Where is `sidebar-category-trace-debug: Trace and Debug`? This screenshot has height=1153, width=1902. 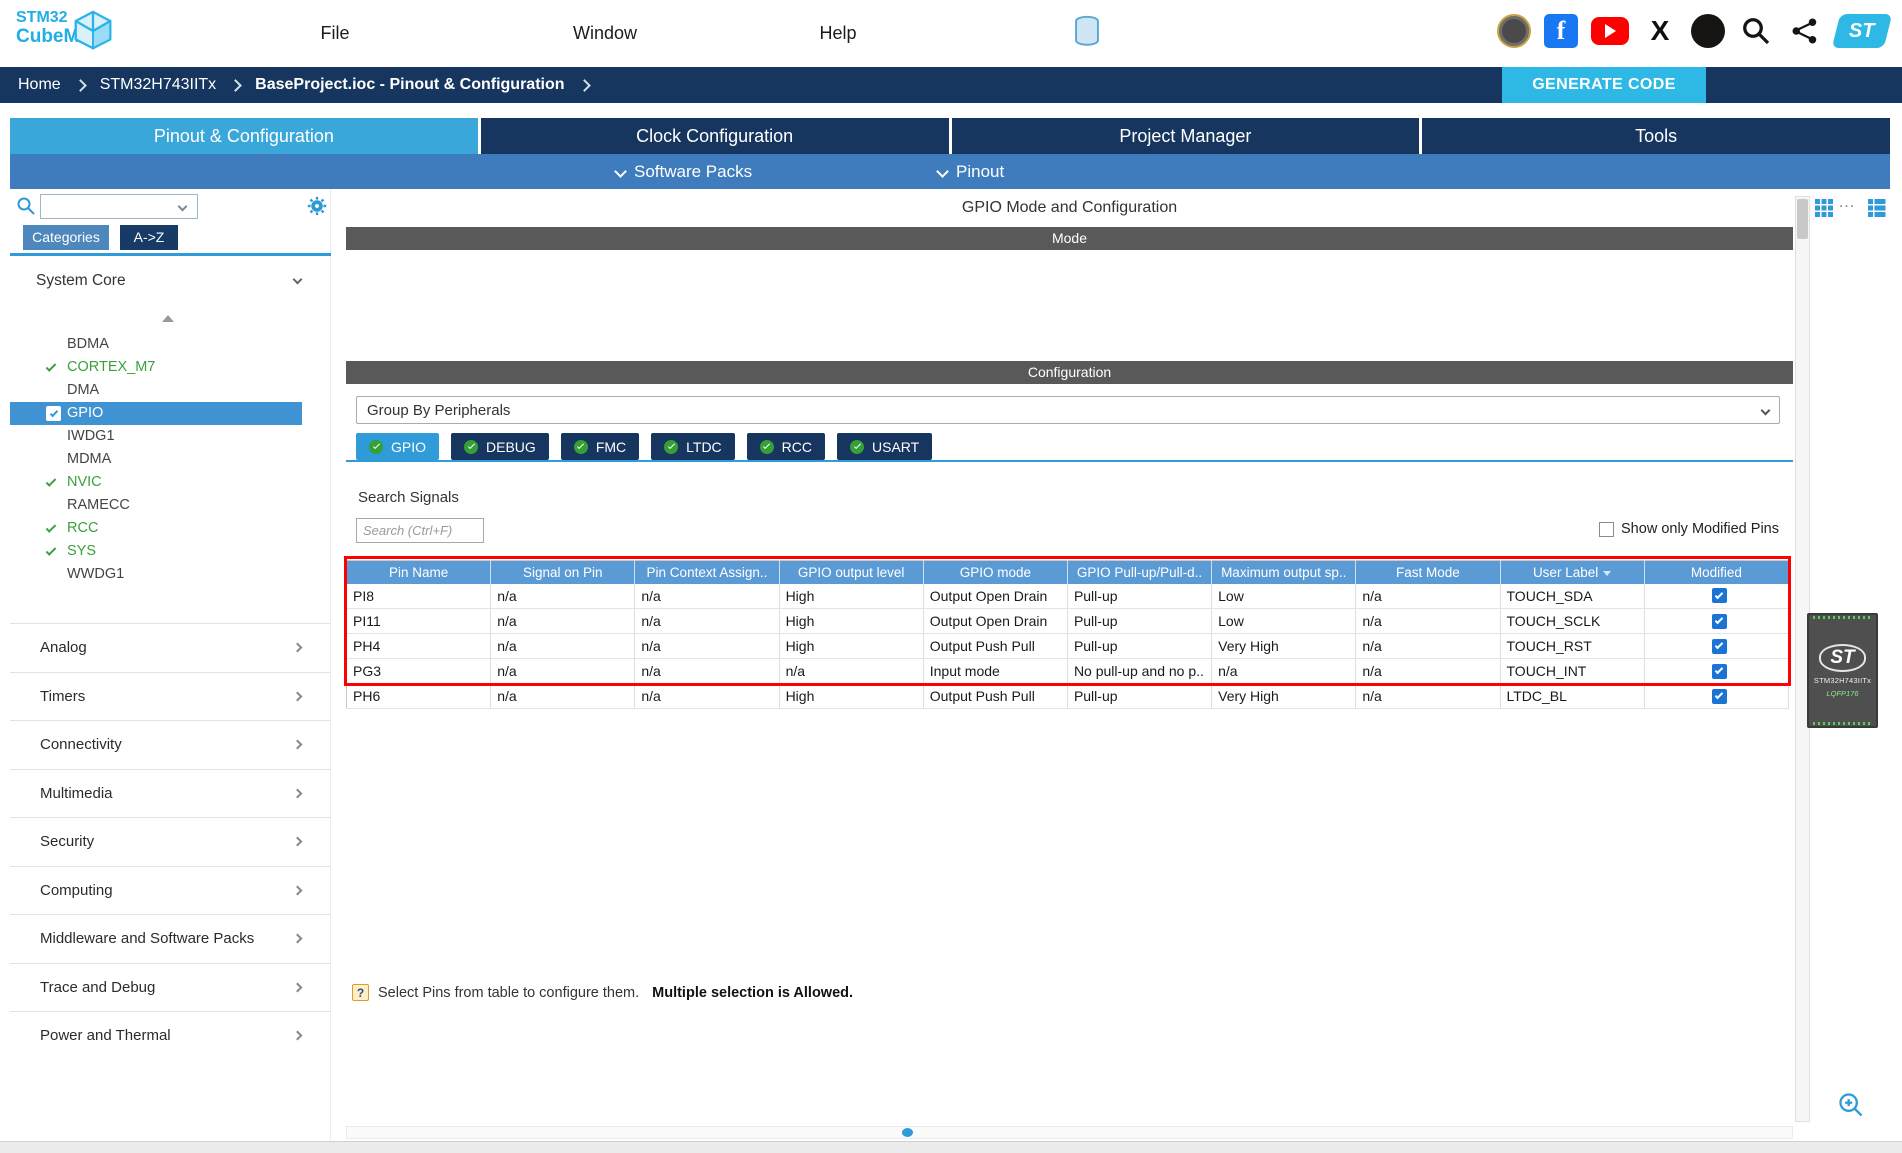 sidebar-category-trace-debug: Trace and Debug is located at coordinates (170, 987).